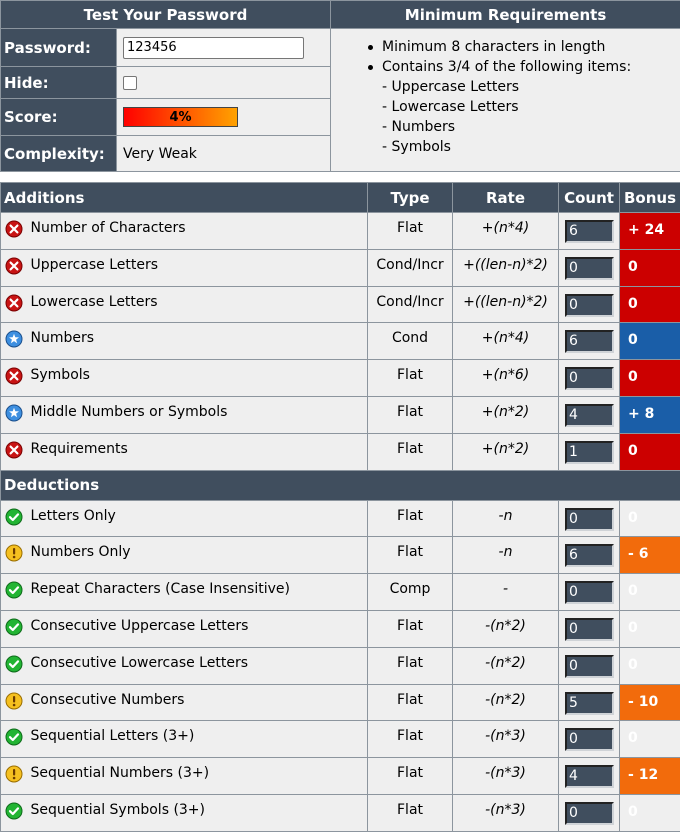  What do you see at coordinates (14, 669) in the screenshot?
I see `check-circle-icon` at bounding box center [14, 669].